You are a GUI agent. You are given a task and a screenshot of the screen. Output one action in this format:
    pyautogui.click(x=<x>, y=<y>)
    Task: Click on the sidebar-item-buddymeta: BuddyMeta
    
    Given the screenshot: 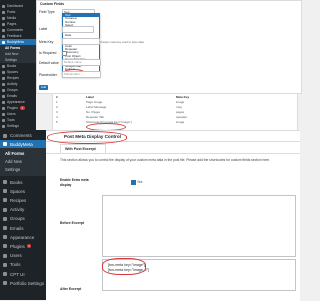 What is the action you would take?
    pyautogui.click(x=24, y=144)
    